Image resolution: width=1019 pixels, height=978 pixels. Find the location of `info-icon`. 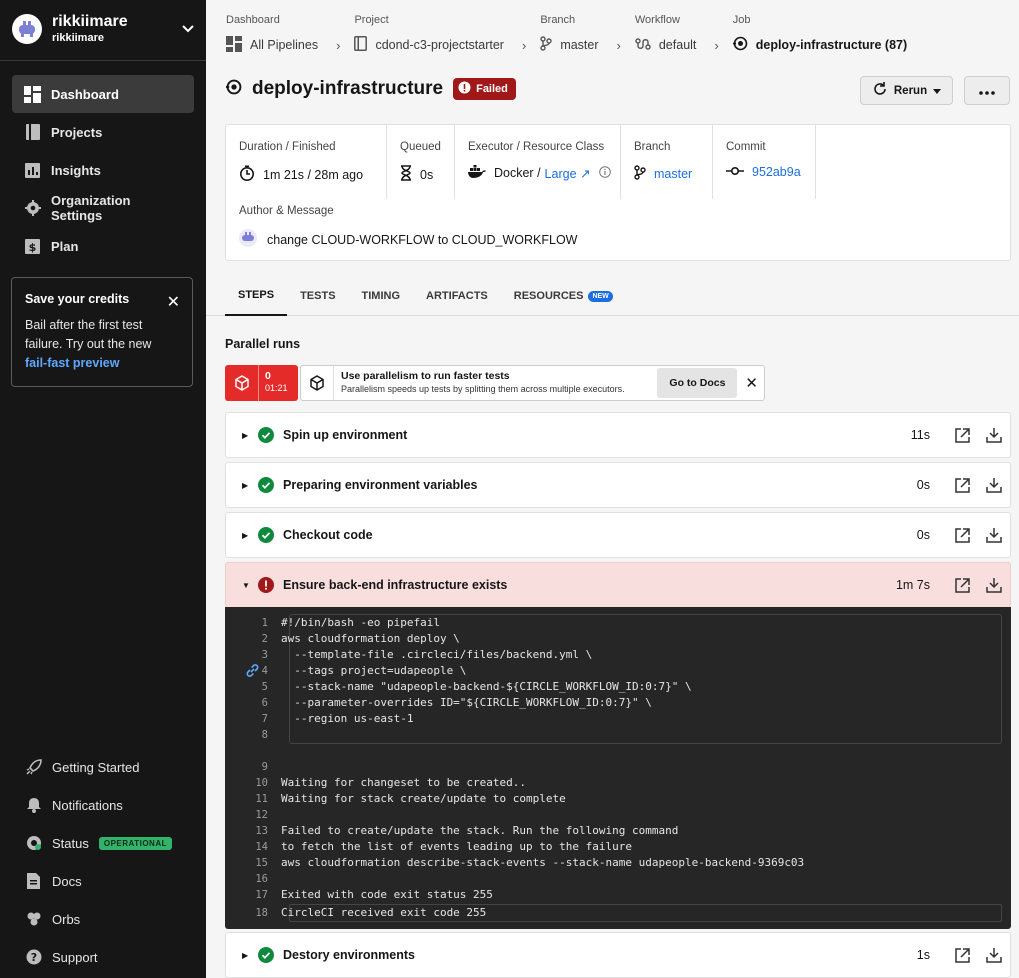

info-icon is located at coordinates (604, 173).